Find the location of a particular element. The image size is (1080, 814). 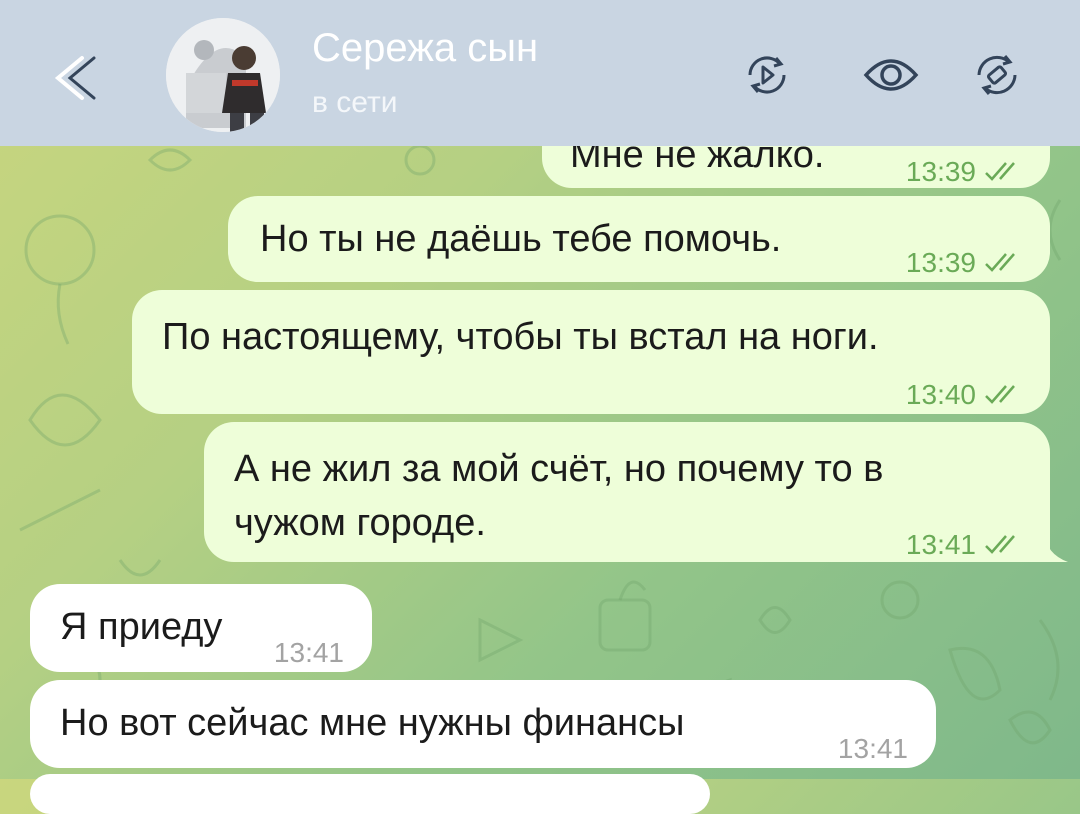

message-meta: 13:40 is located at coordinates (967, 395).